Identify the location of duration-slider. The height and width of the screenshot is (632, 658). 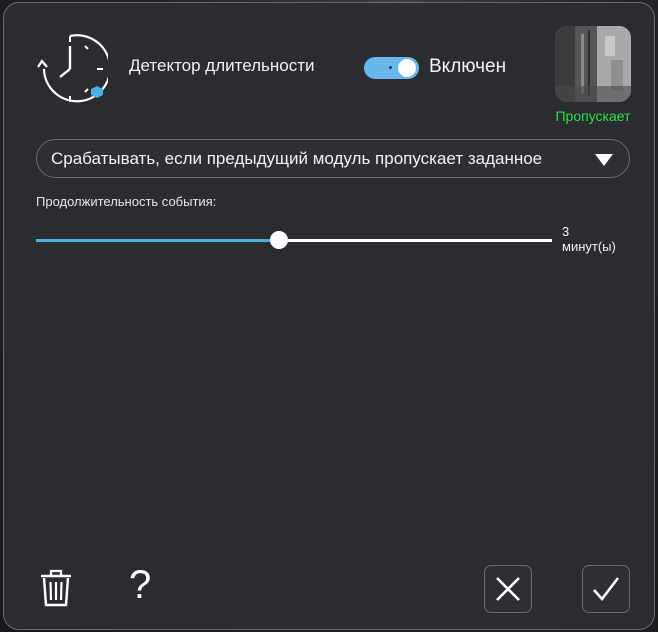
(294, 240).